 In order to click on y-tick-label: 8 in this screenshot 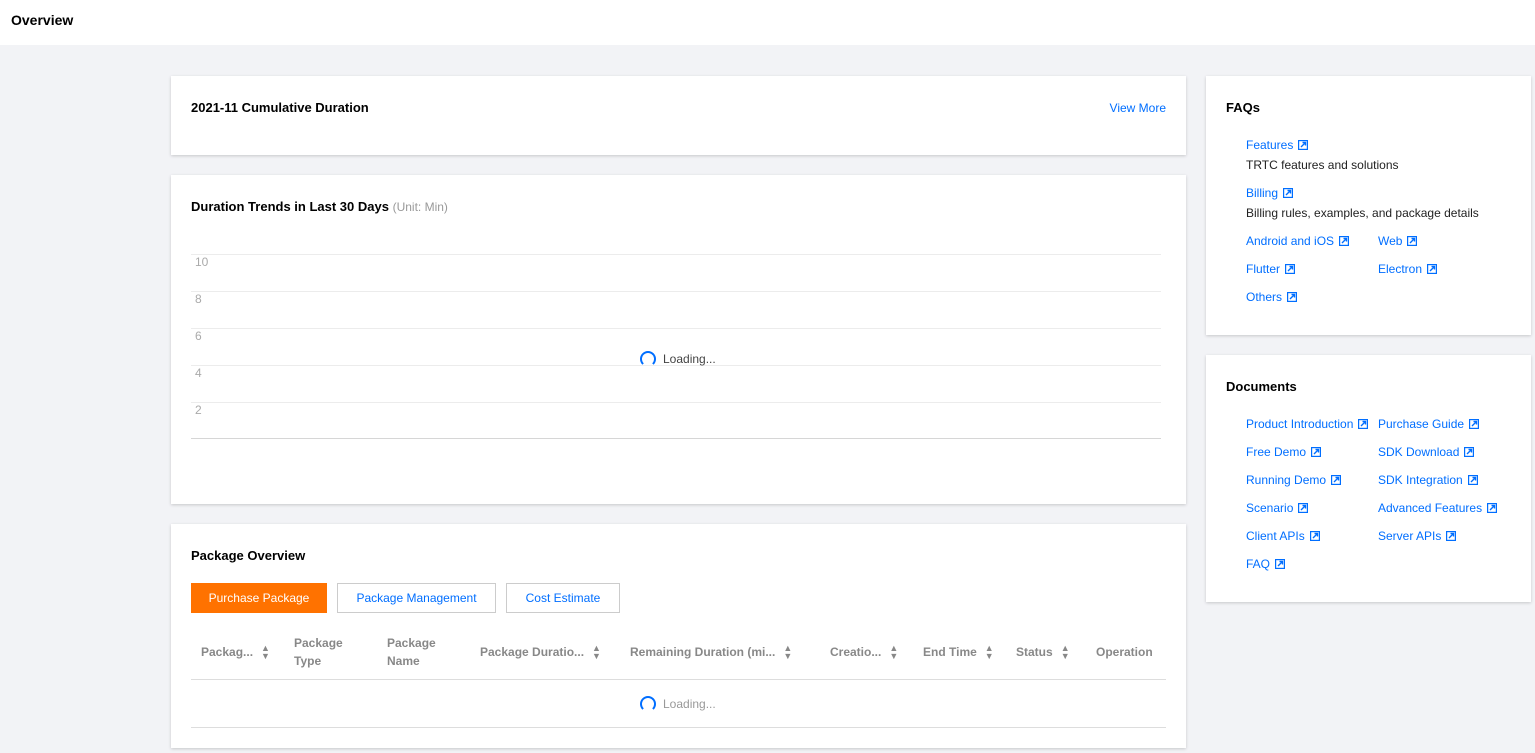, I will do `click(198, 299)`.